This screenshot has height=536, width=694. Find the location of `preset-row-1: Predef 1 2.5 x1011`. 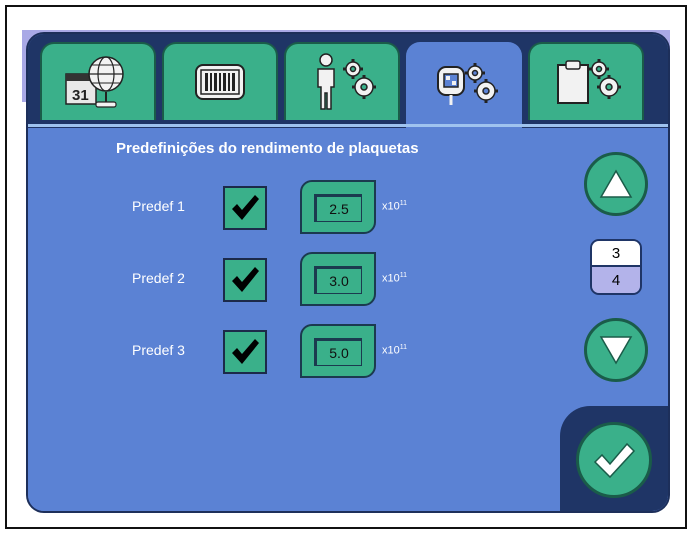

preset-row-1: Predef 1 2.5 x1011 is located at coordinates (238, 208).